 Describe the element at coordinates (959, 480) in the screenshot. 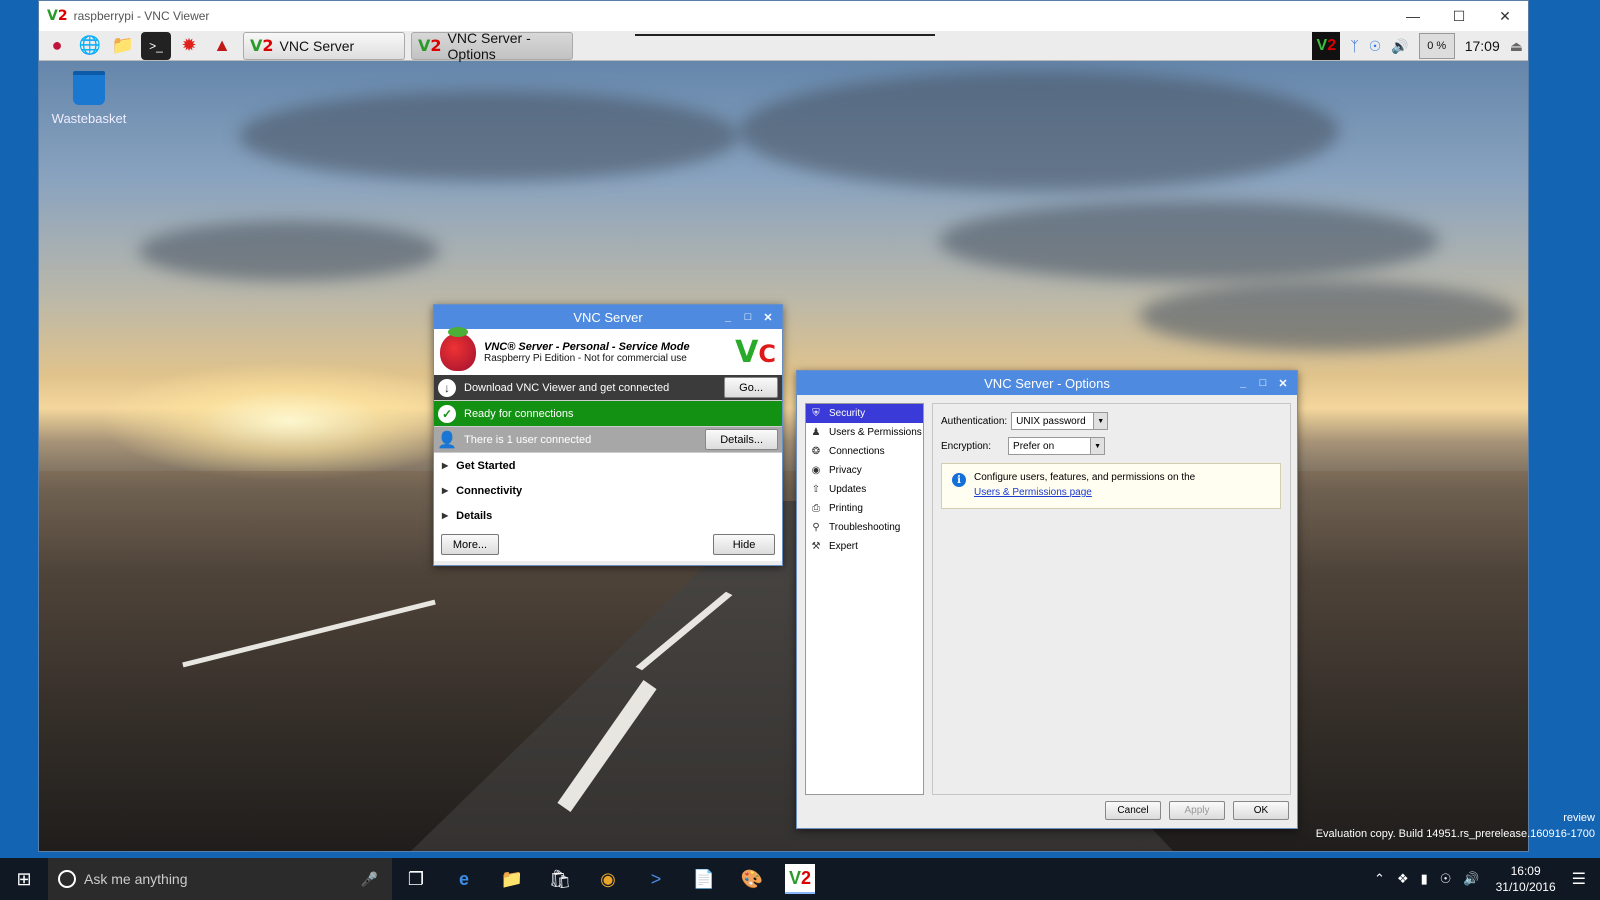

I see `info-icon: i` at that location.